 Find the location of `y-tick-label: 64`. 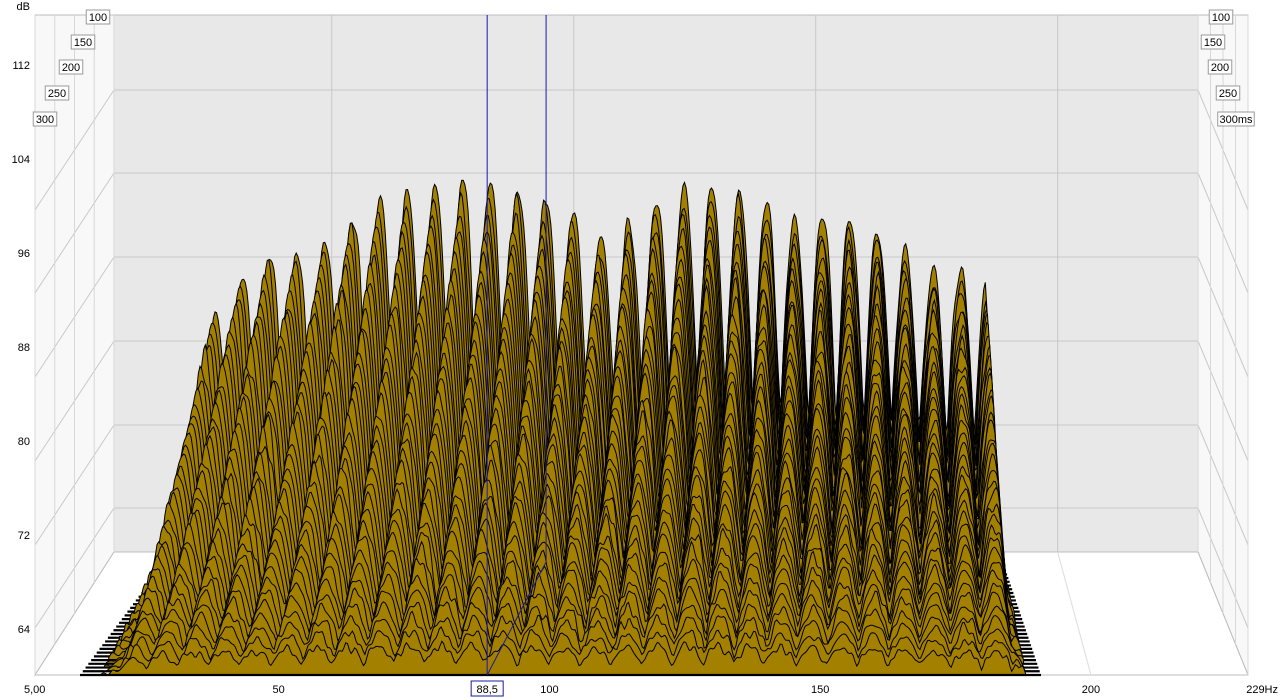

y-tick-label: 64 is located at coordinates (24, 630).